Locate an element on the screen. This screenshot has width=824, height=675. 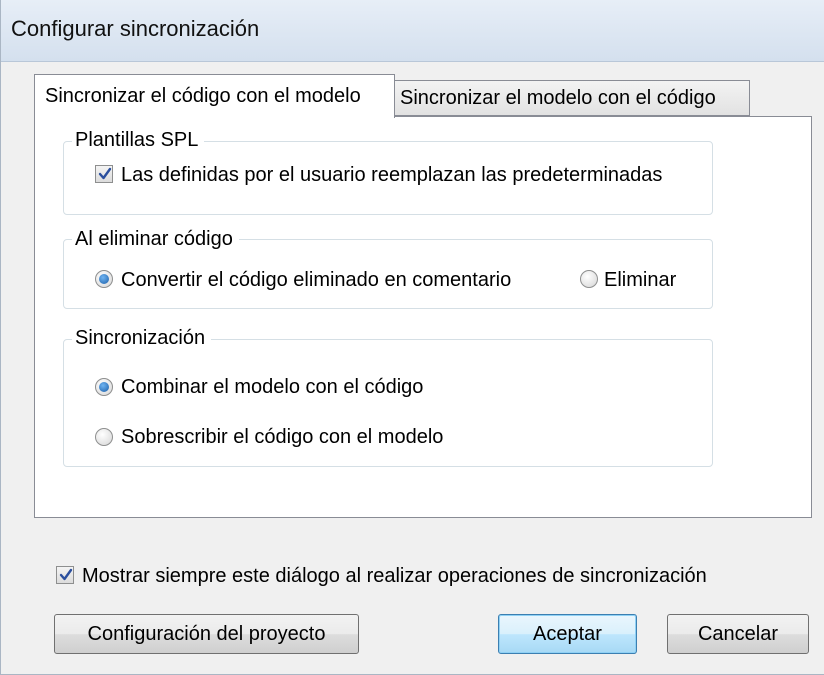
radio-comment-out-code is located at coordinates (104, 279).